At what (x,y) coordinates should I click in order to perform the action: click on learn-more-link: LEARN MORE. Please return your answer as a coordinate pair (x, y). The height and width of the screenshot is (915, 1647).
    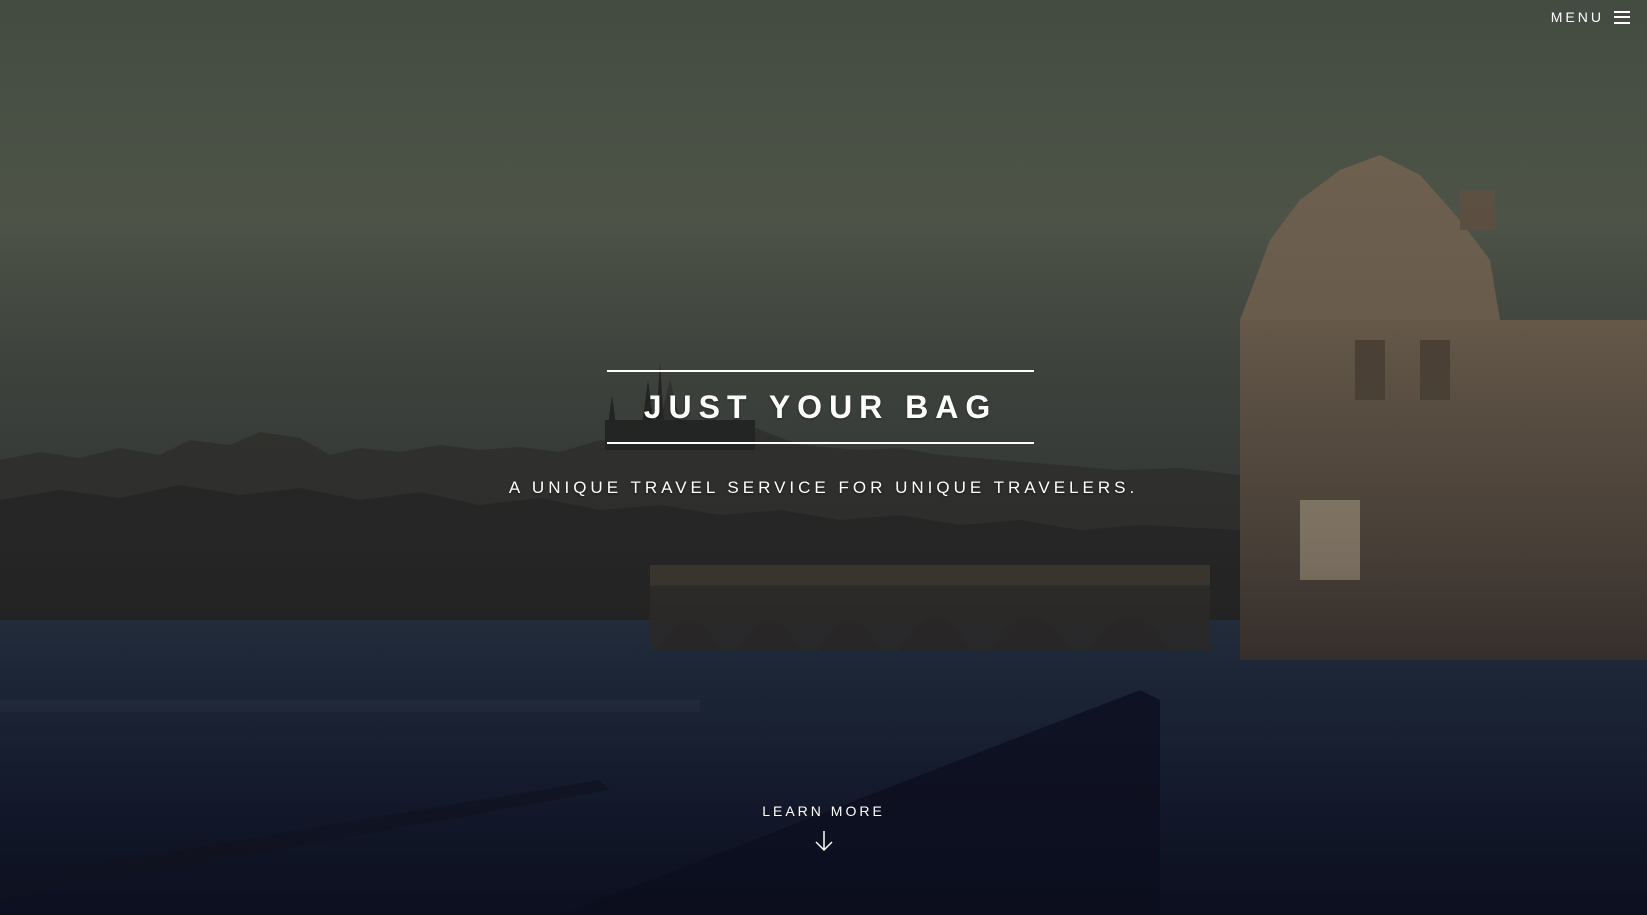
    Looking at the image, I should click on (823, 828).